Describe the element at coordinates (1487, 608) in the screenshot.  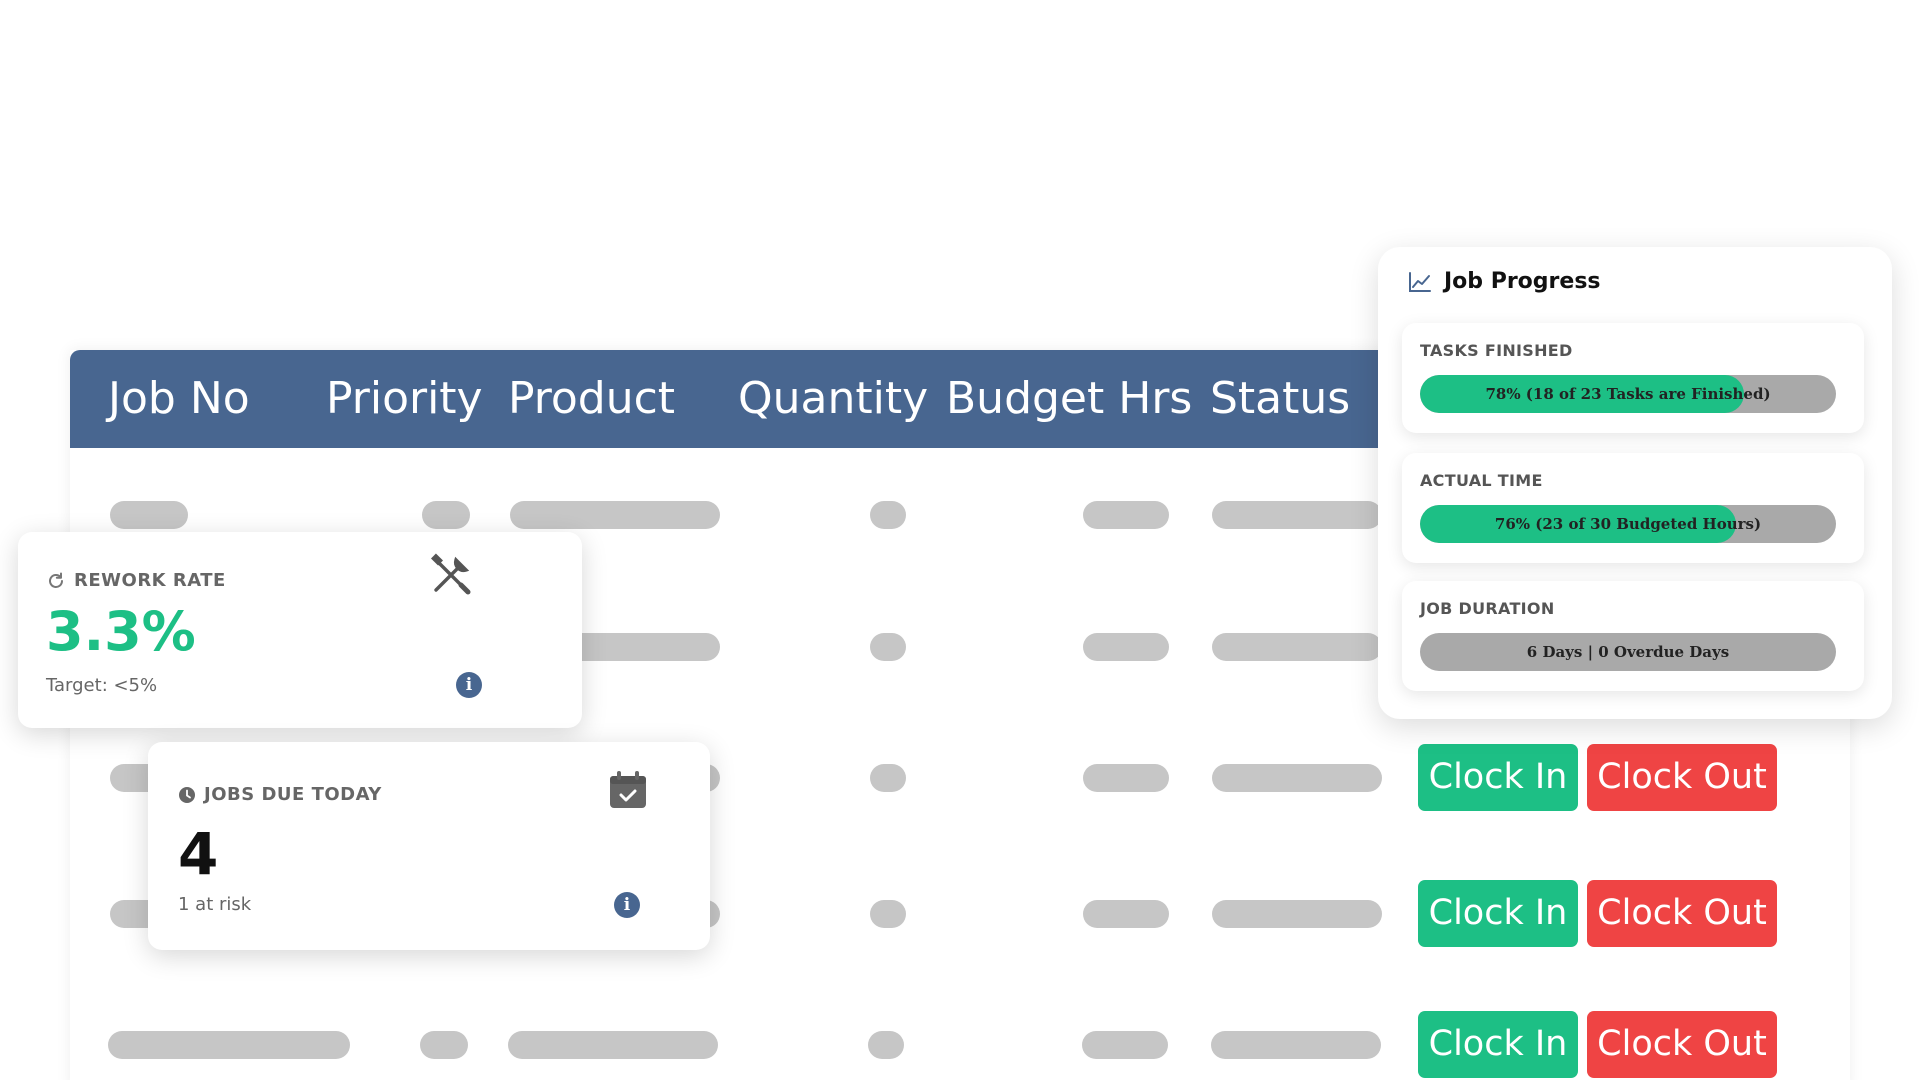
I see `metric-label: JOB DURATION` at that location.